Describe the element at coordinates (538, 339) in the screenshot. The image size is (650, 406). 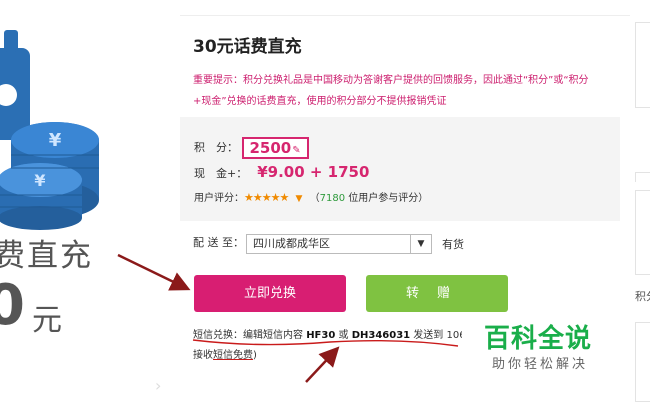
I see `watermark-title: 百科全说` at that location.